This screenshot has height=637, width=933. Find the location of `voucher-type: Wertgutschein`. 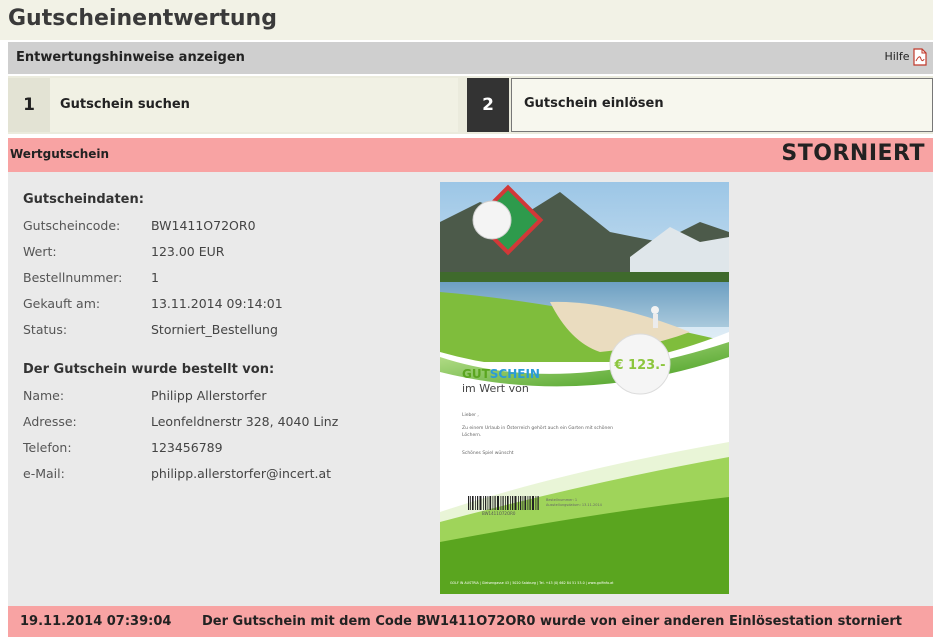

voucher-type: Wertgutschein is located at coordinates (60, 154).